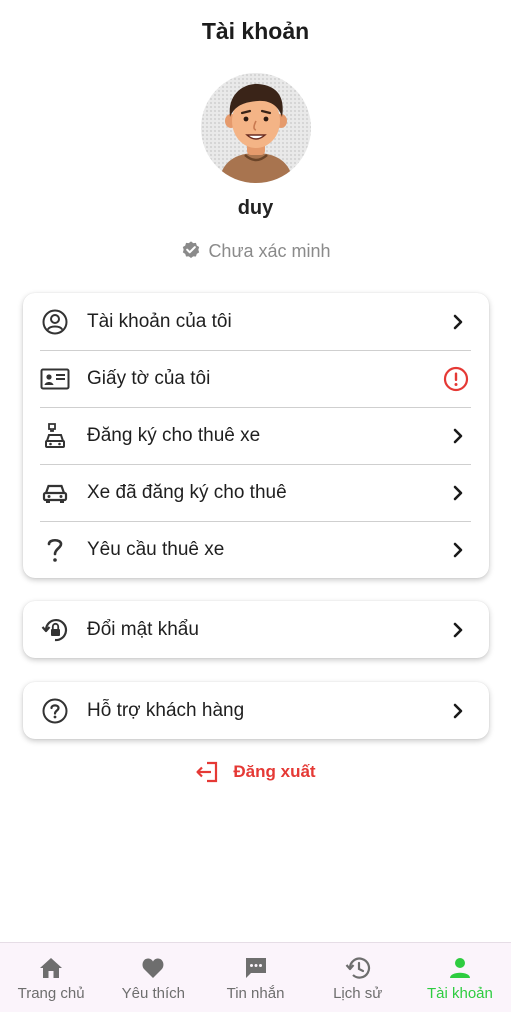 This screenshot has width=511, height=1012. Describe the element at coordinates (255, 31) in the screenshot. I see `page-title: Tài khoản` at that location.